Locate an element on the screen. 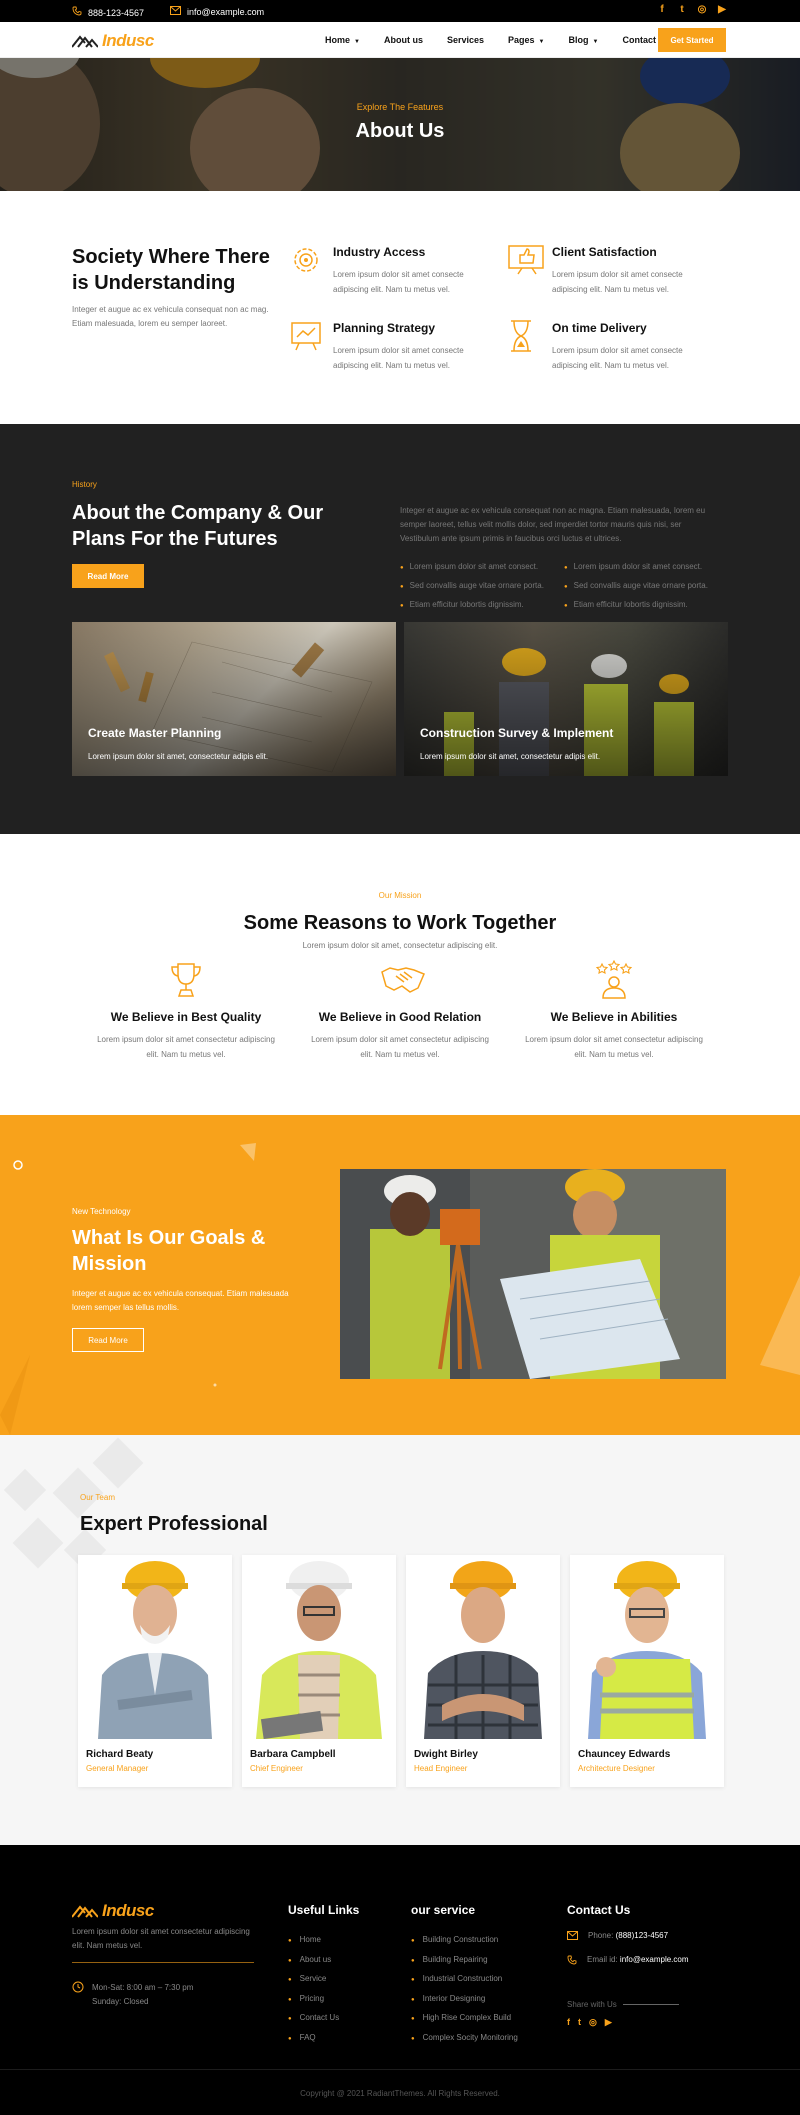  reasons-title: Some Reasons to Work Together is located at coordinates (400, 923).